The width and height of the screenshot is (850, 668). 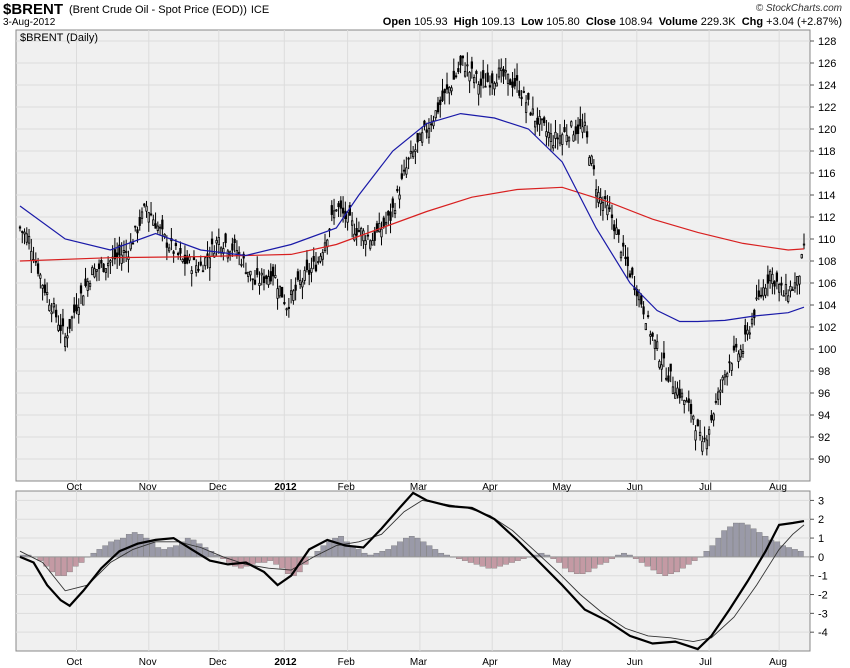 I want to click on macd-x-label: Feb, so click(x=347, y=662).